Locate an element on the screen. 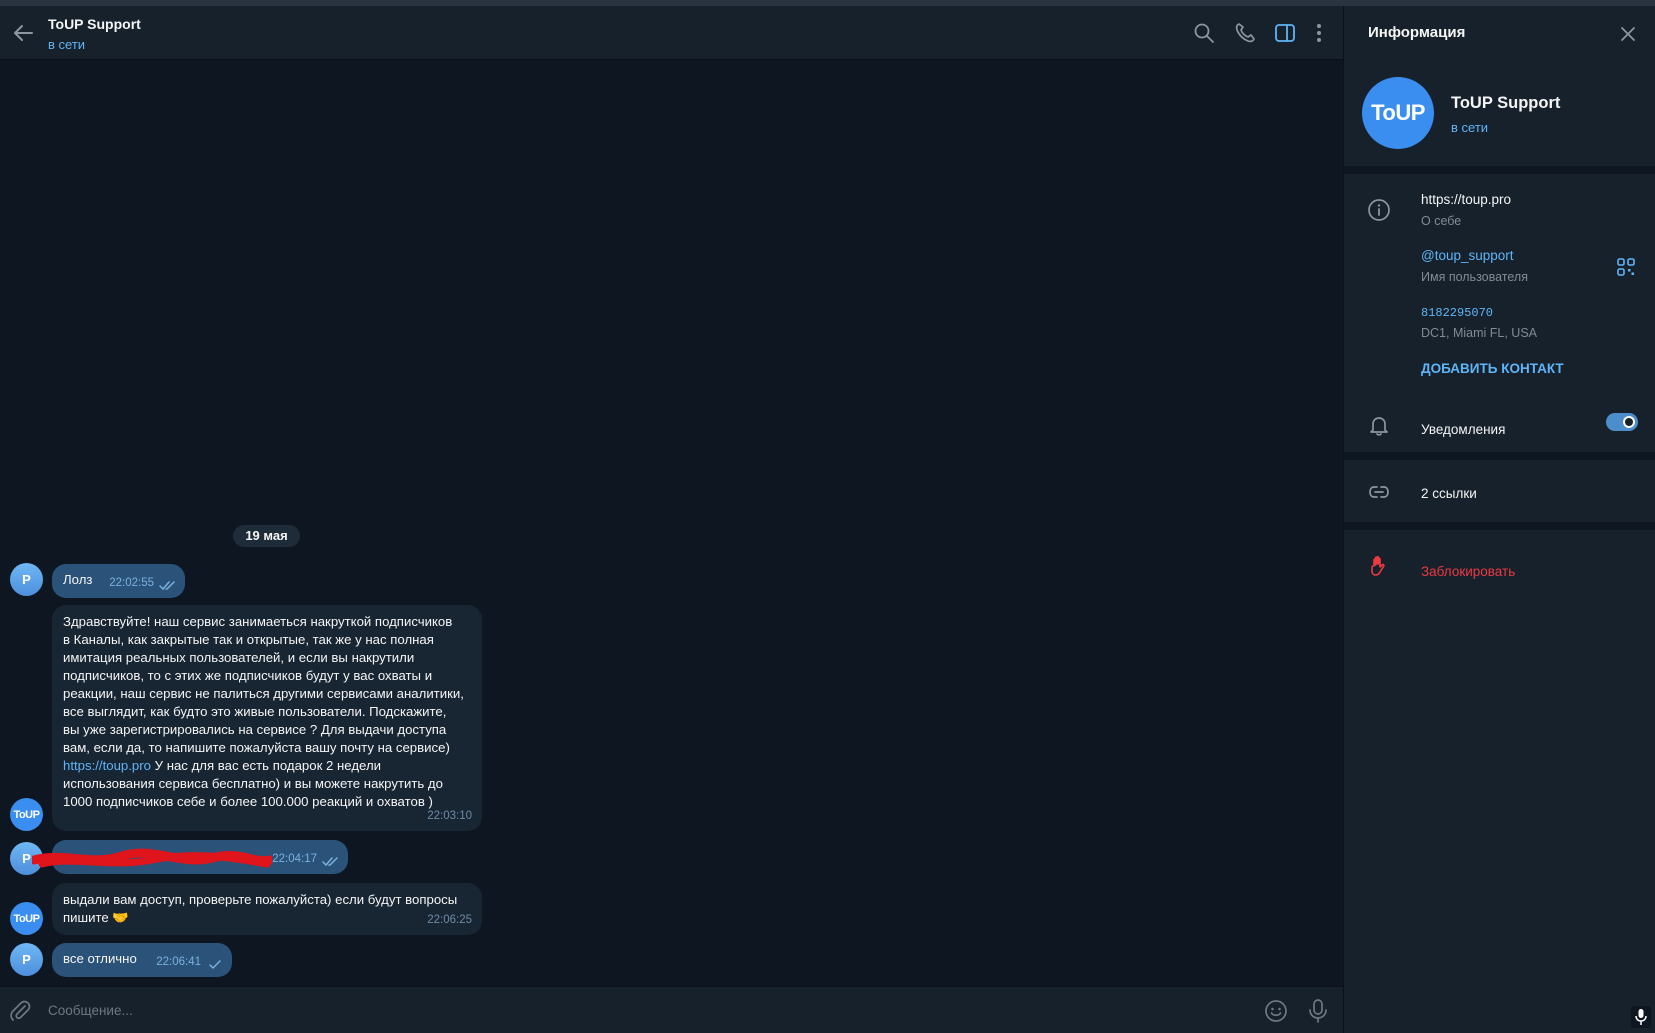 The width and height of the screenshot is (1655, 1033). message-time: 22:06:41 is located at coordinates (178, 962).